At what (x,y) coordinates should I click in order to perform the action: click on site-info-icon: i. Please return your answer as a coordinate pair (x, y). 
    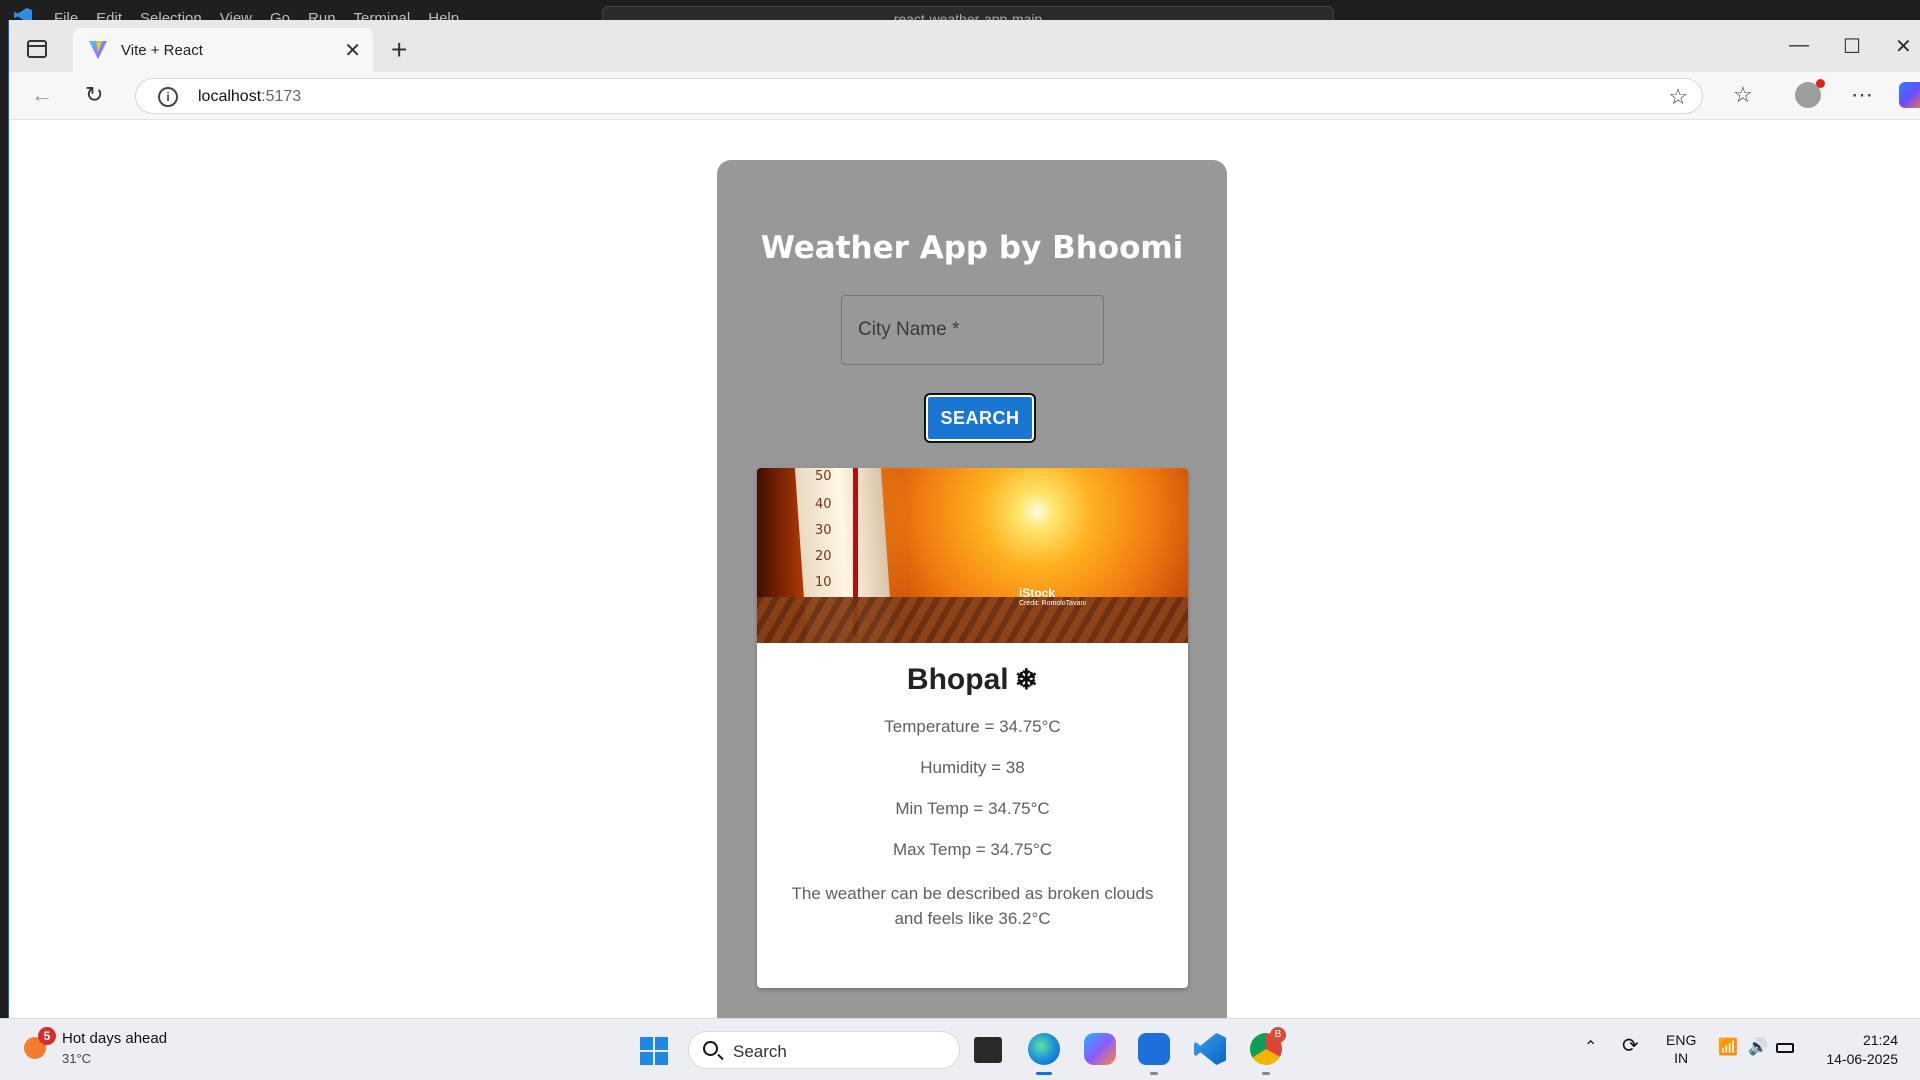
    Looking at the image, I should click on (168, 97).